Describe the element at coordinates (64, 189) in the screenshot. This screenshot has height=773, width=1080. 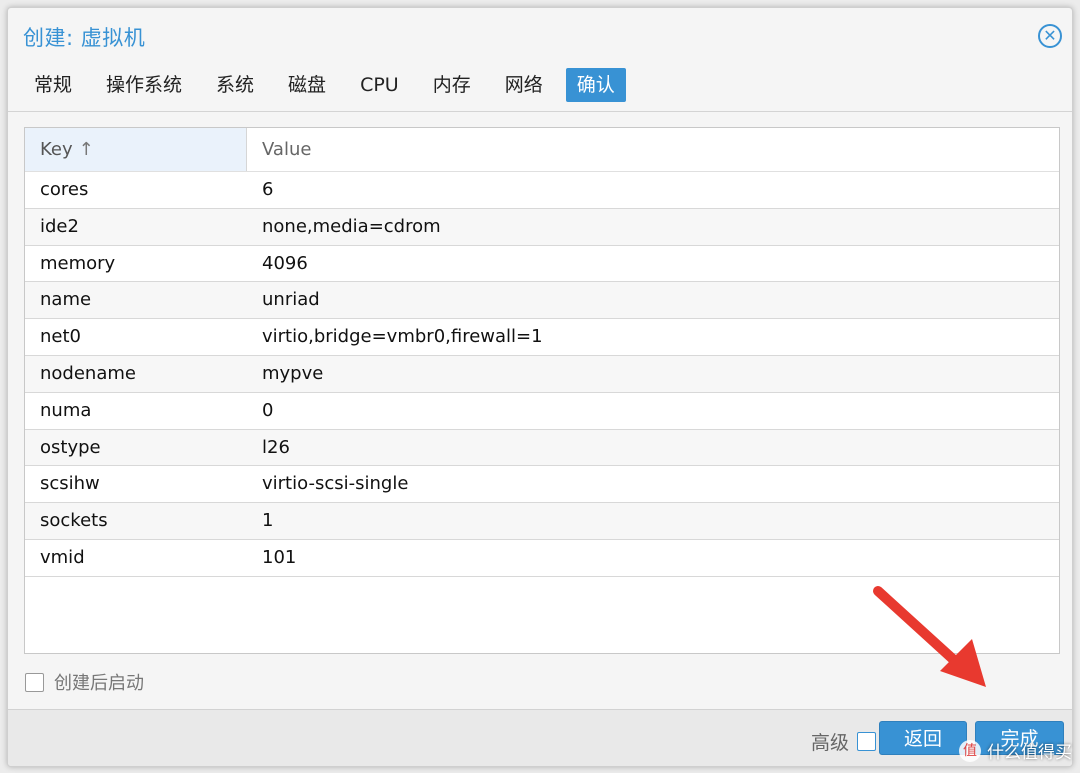
I see `row-key: cores` at that location.